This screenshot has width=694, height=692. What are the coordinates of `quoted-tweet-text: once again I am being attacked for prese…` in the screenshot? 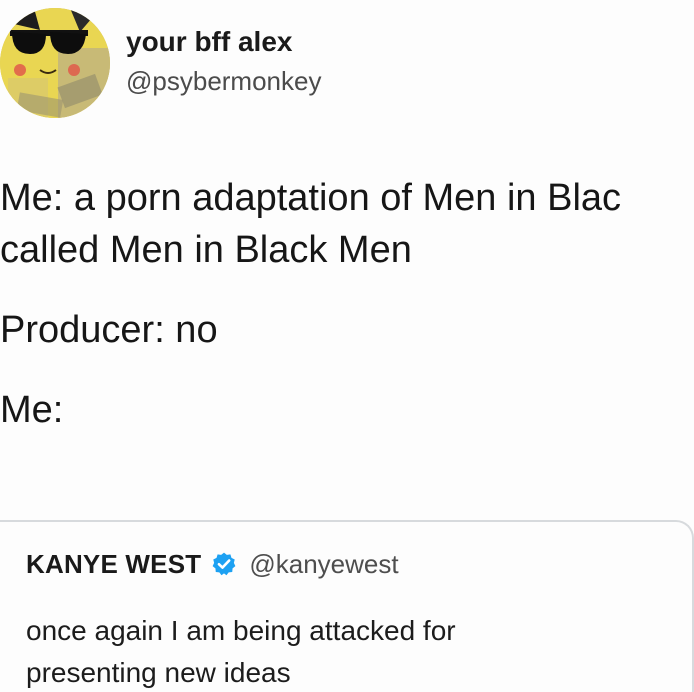 It's located at (241, 651).